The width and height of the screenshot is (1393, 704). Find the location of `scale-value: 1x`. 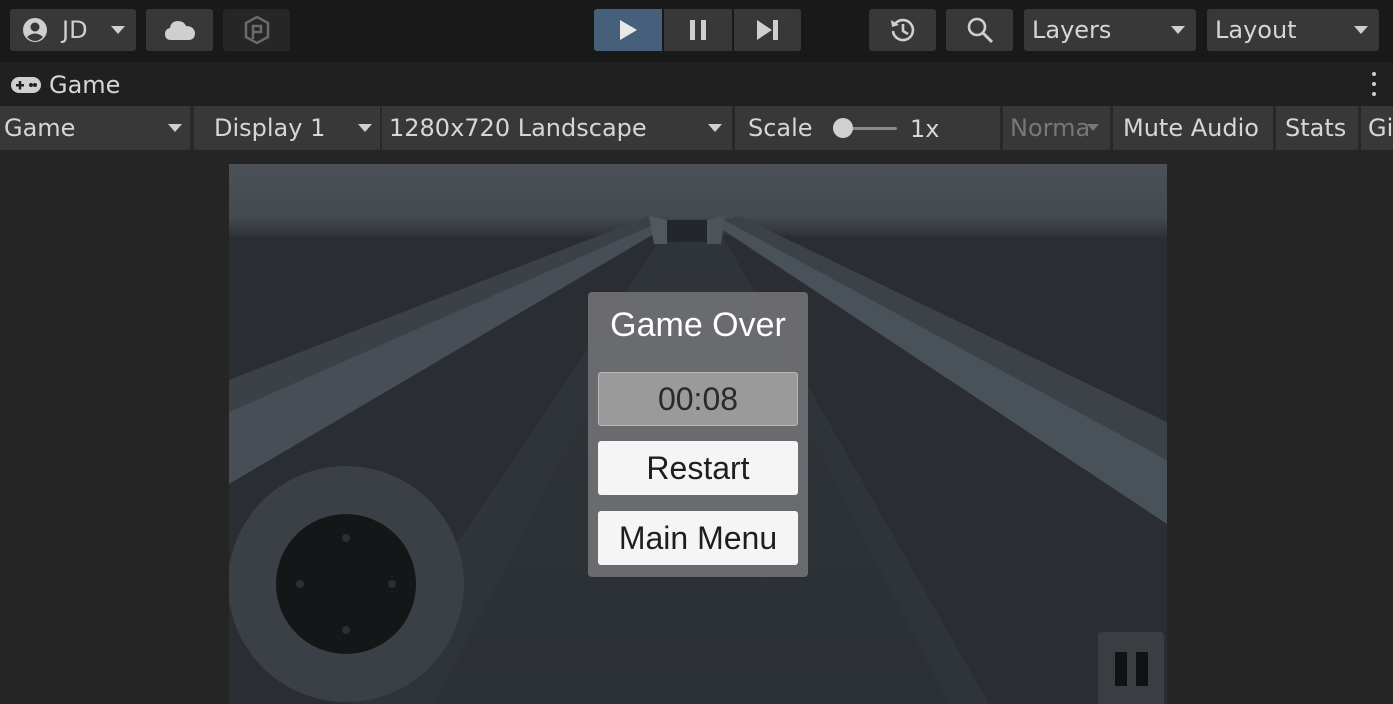

scale-value: 1x is located at coordinates (925, 129).